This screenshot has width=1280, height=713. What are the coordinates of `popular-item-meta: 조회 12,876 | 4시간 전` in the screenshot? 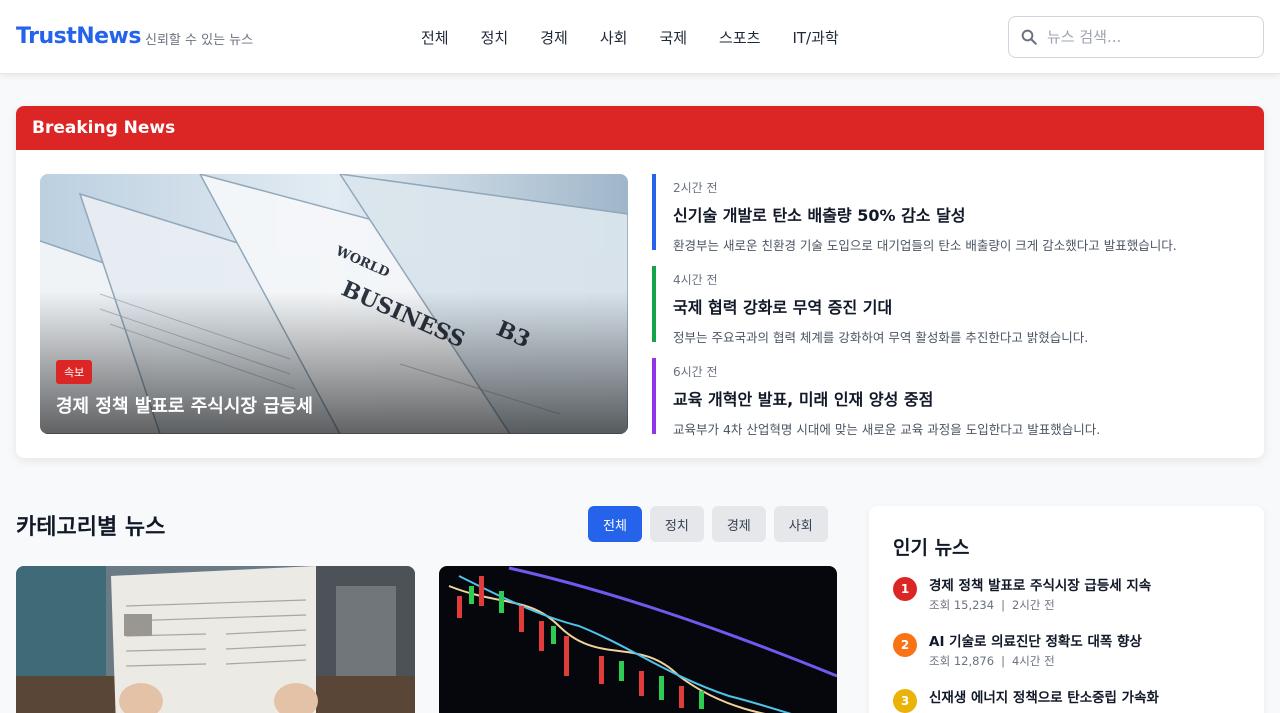 It's located at (992, 661).